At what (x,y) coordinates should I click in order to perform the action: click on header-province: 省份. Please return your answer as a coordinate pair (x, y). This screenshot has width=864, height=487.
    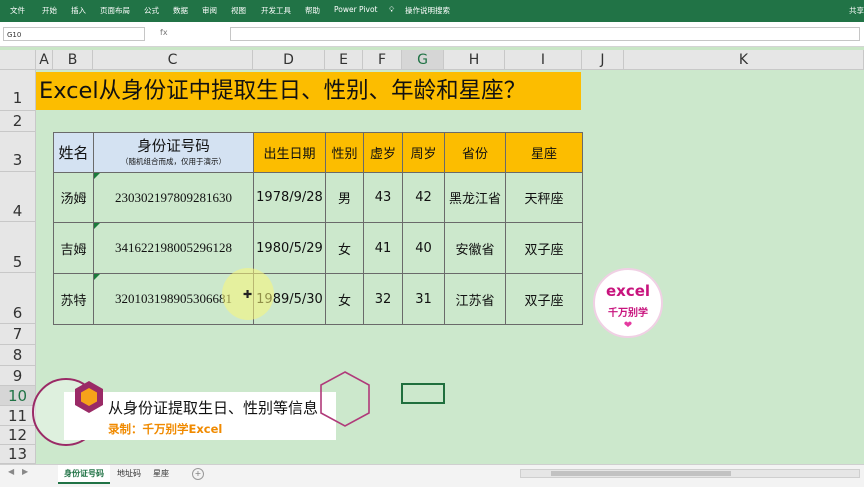
    Looking at the image, I should click on (475, 152).